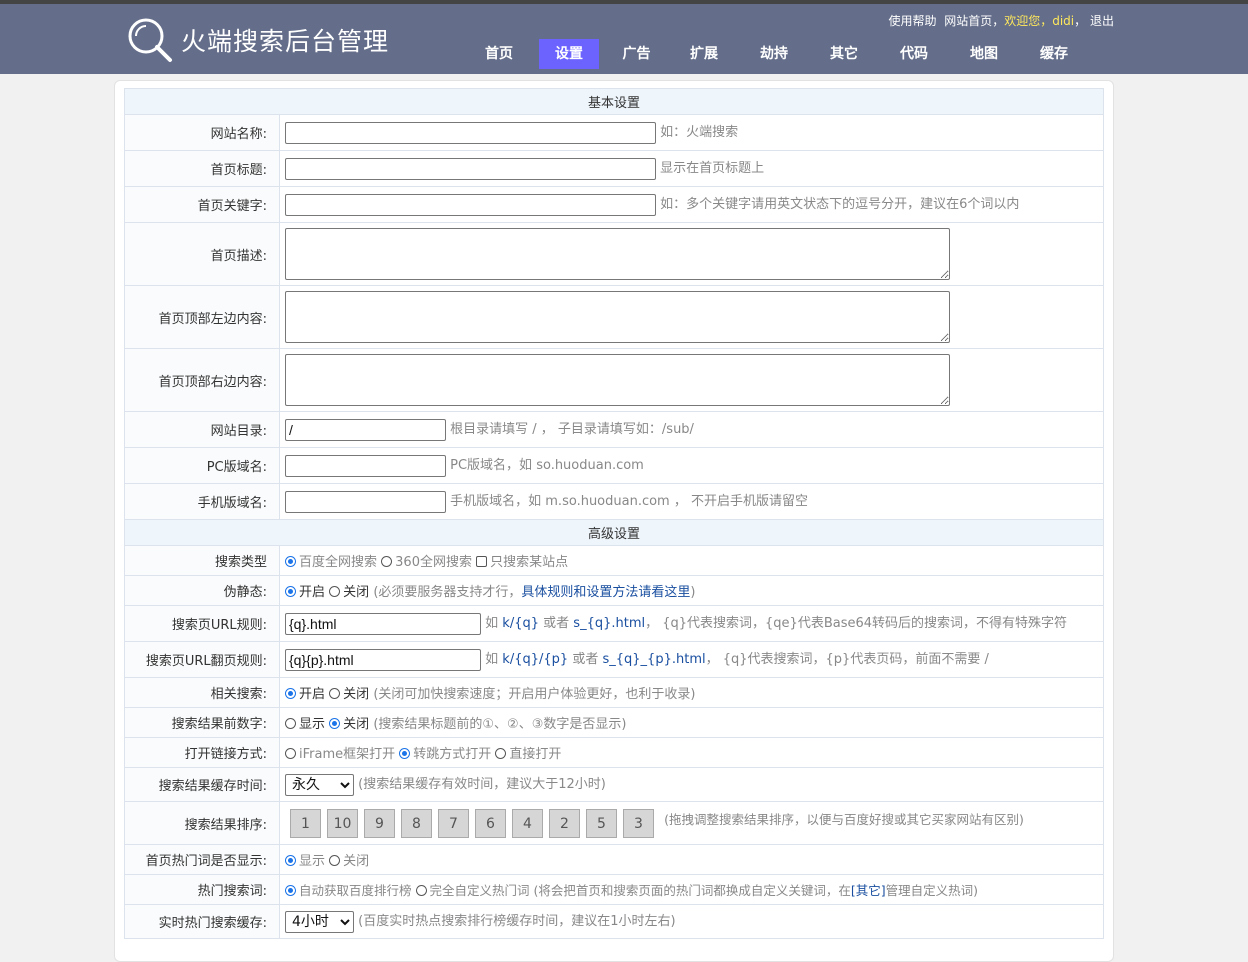 Image resolution: width=1248 pixels, height=962 pixels. I want to click on nav-home: 首页, so click(499, 54).